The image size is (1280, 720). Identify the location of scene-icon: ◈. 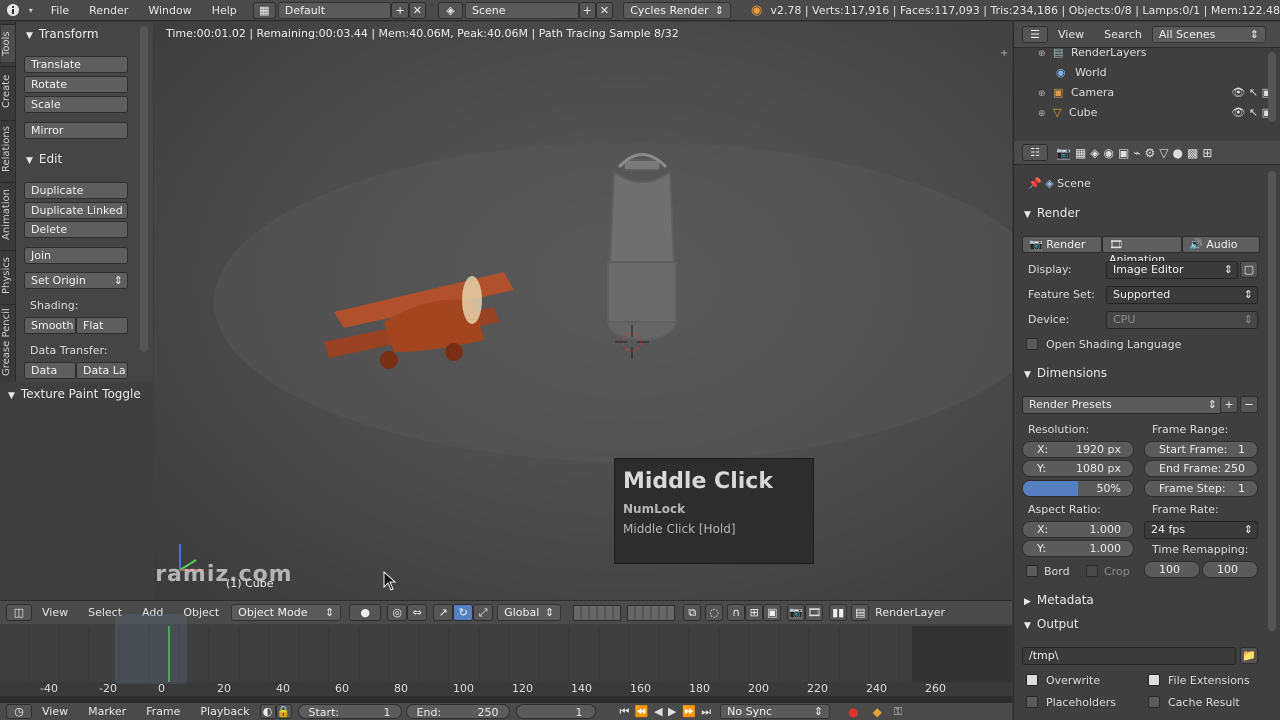
(450, 10).